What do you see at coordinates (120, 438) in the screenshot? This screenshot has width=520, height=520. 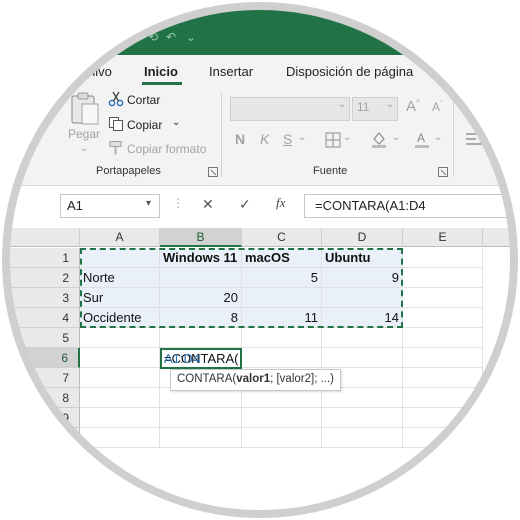 I see `cell-a10` at bounding box center [120, 438].